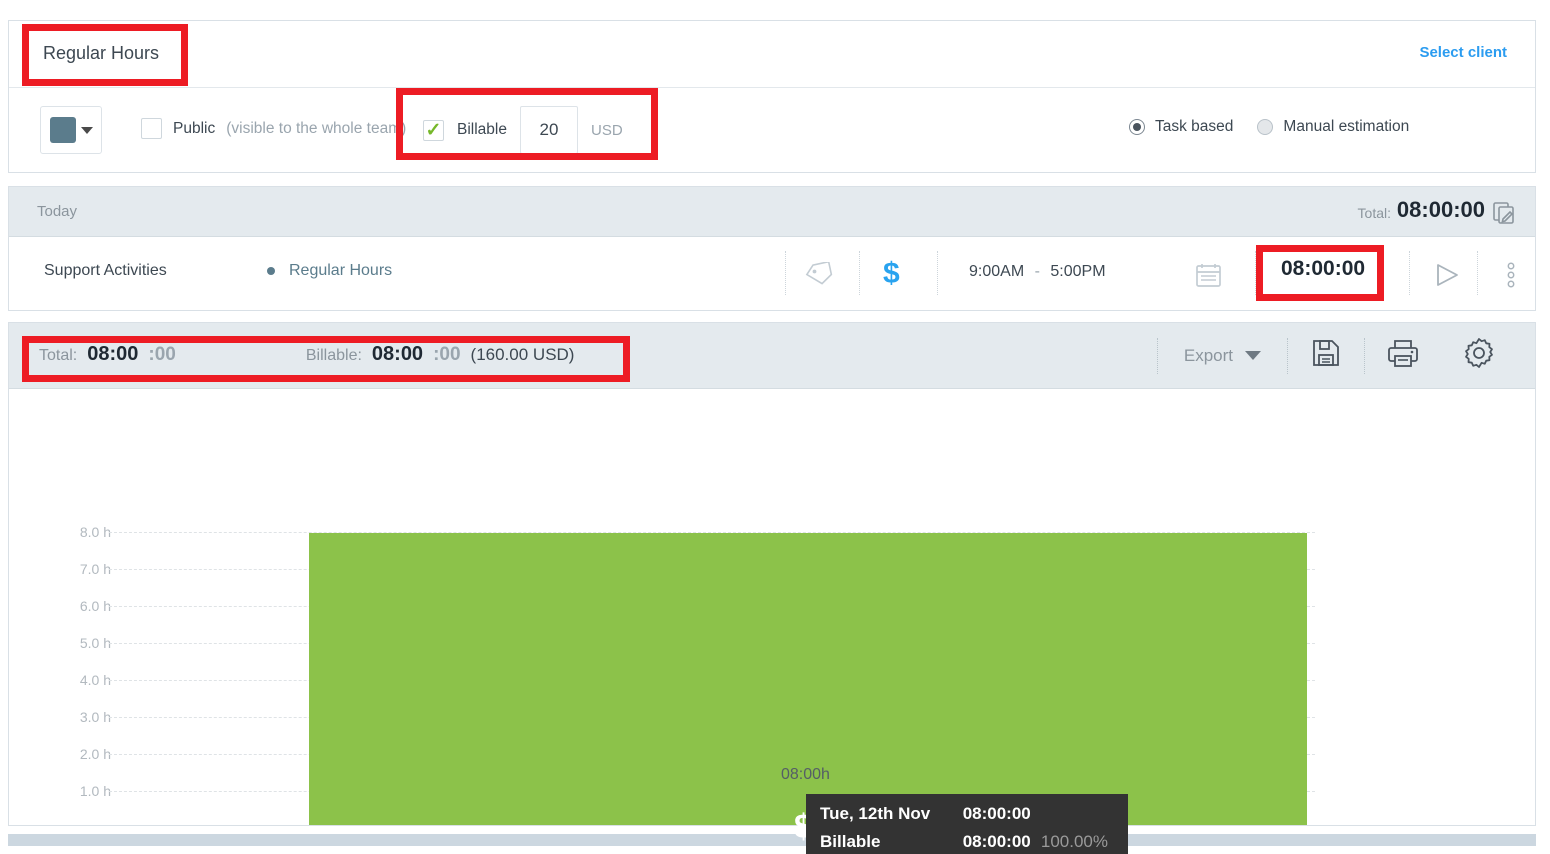 The width and height of the screenshot is (1550, 854). Describe the element at coordinates (772, 212) in the screenshot. I see `day-header: Today Total: 08:00:00` at that location.